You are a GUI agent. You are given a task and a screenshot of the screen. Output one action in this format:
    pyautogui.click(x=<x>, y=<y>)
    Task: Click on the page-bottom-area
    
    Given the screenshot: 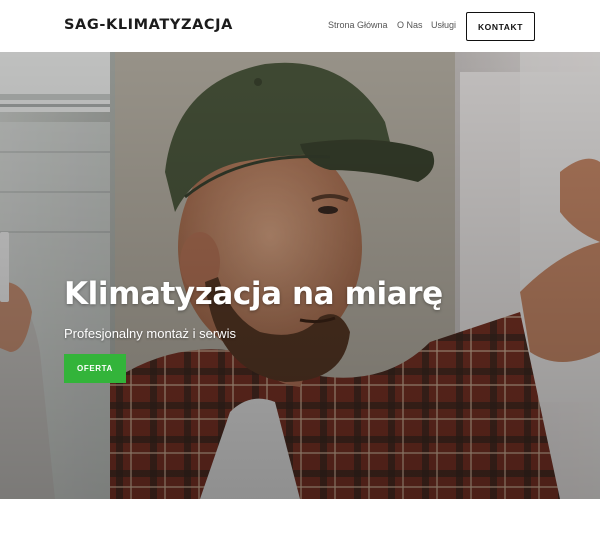 What is the action you would take?
    pyautogui.click(x=300, y=529)
    